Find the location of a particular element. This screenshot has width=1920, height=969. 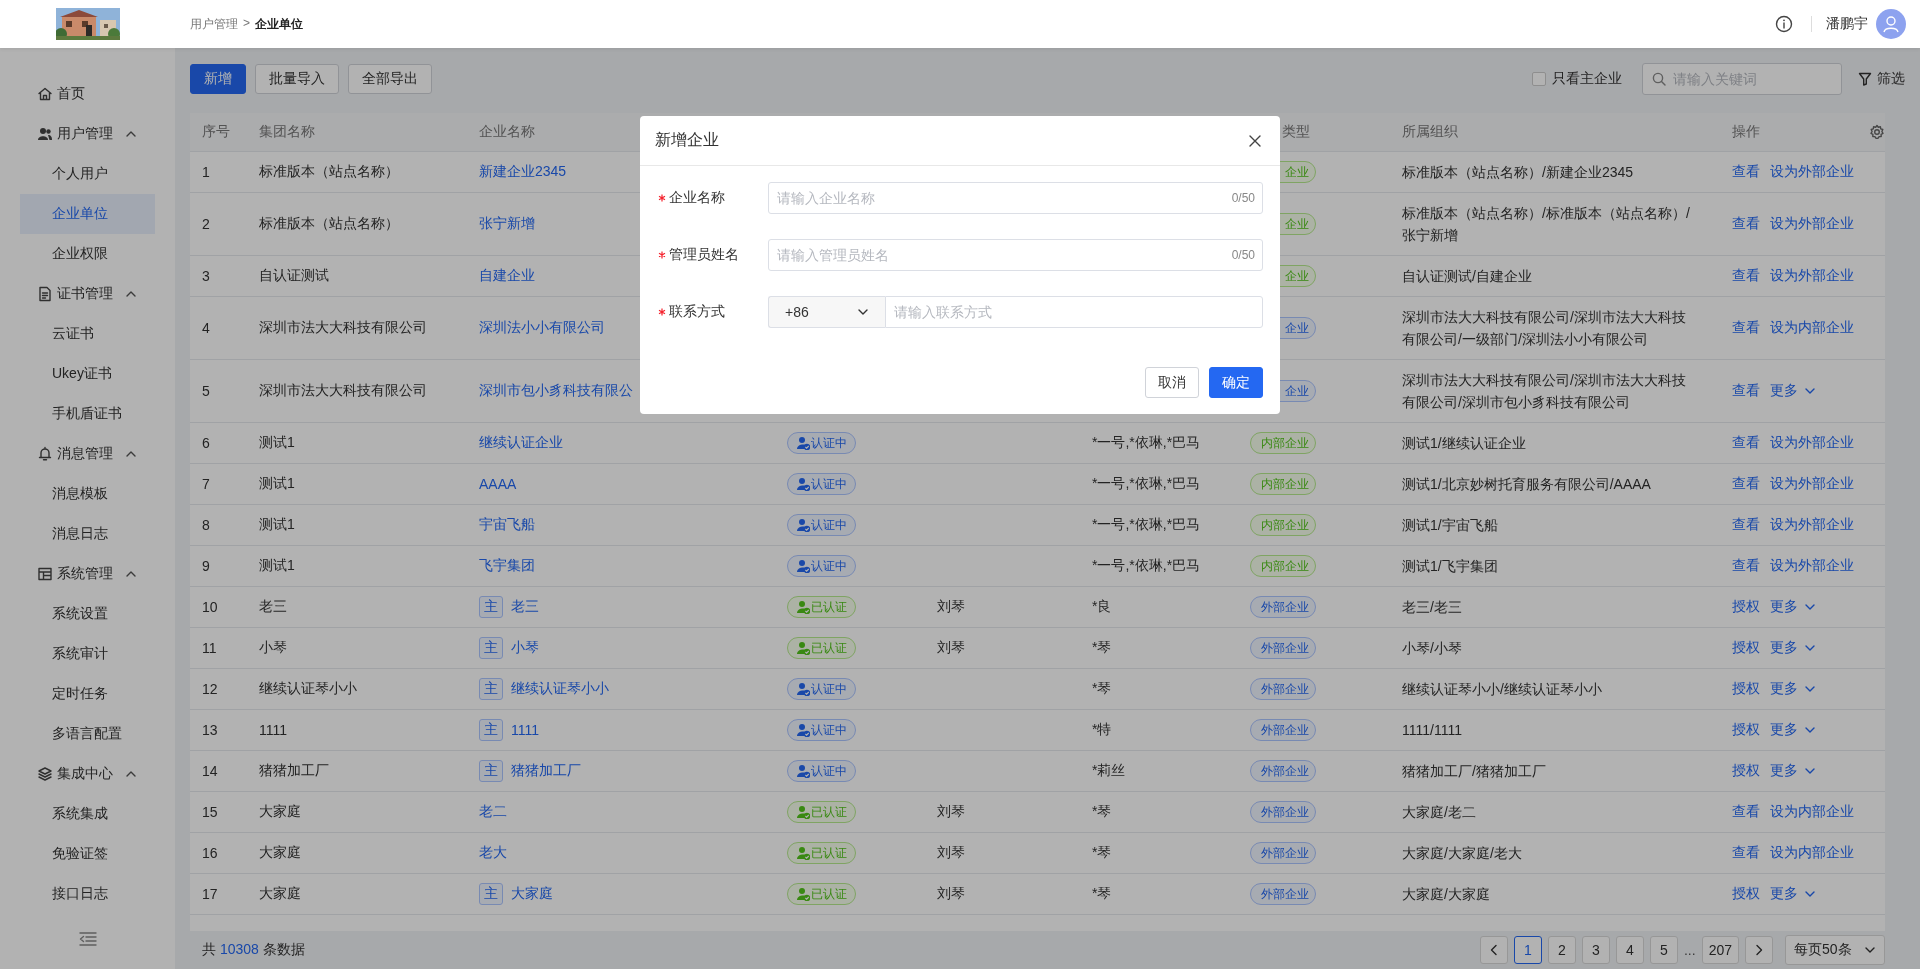

company-link: 老大 is located at coordinates (493, 853).